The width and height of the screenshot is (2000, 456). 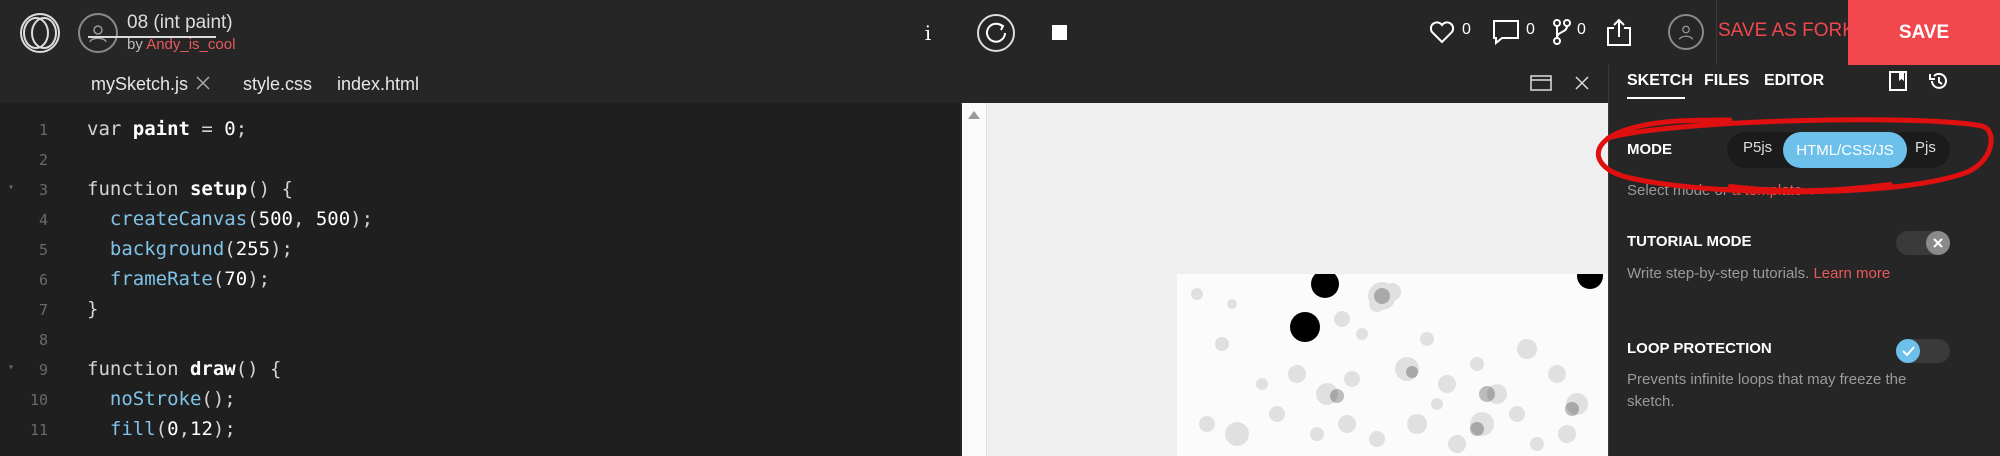 I want to click on code-text: function setup() {, so click(x=190, y=189).